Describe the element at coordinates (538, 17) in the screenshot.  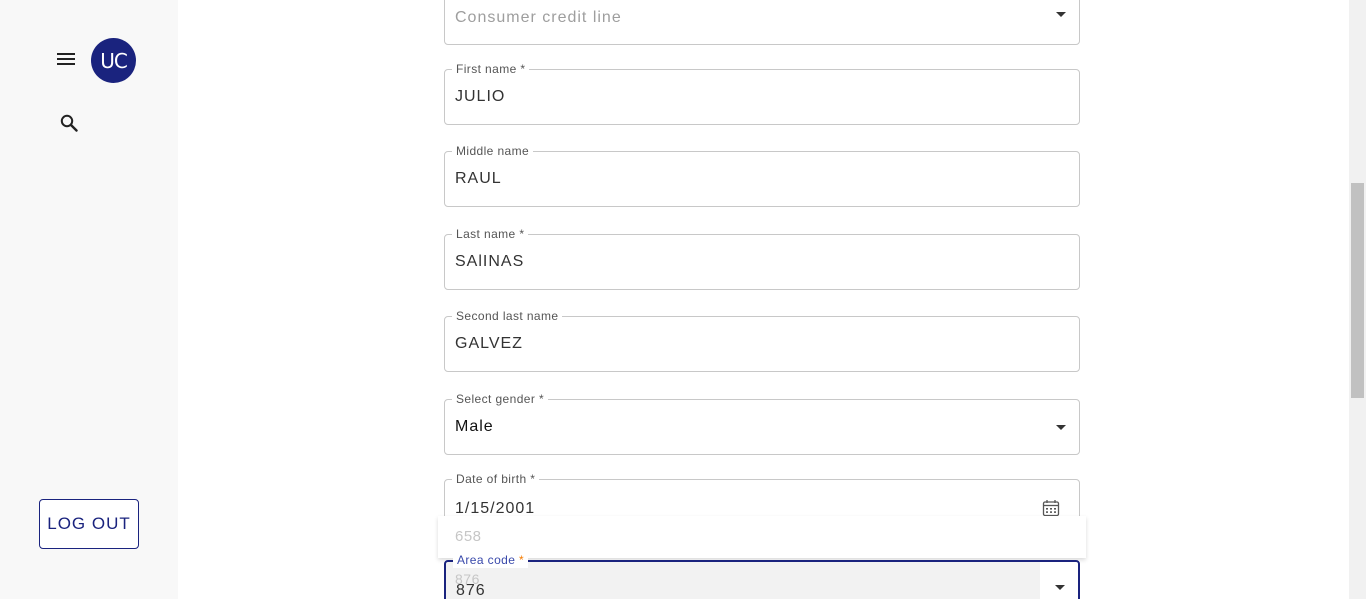
I see `credit-line-value: Consumer credit line` at that location.